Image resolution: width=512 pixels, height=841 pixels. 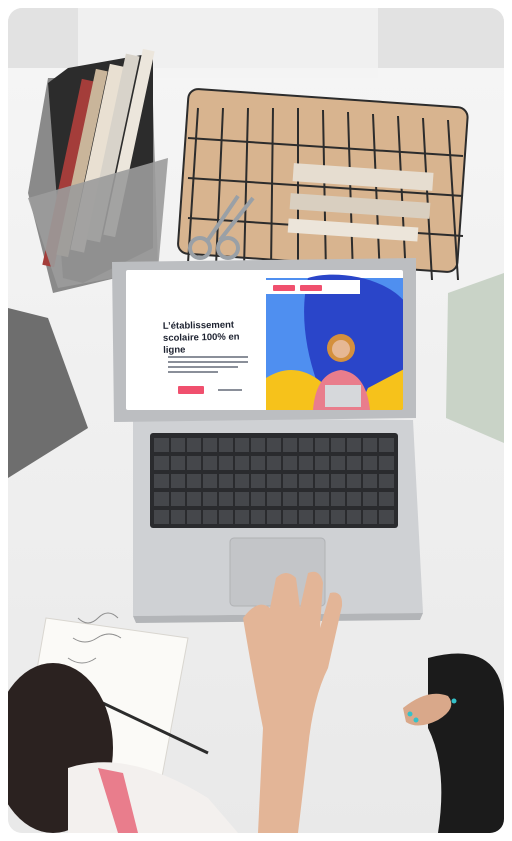 I want to click on felt-organizer, so click(x=98, y=170).